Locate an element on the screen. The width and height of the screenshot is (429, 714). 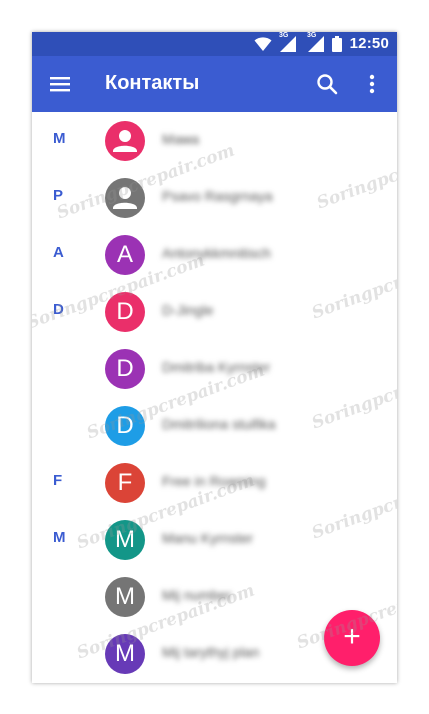
section-letter: A is located at coordinates (58, 252).